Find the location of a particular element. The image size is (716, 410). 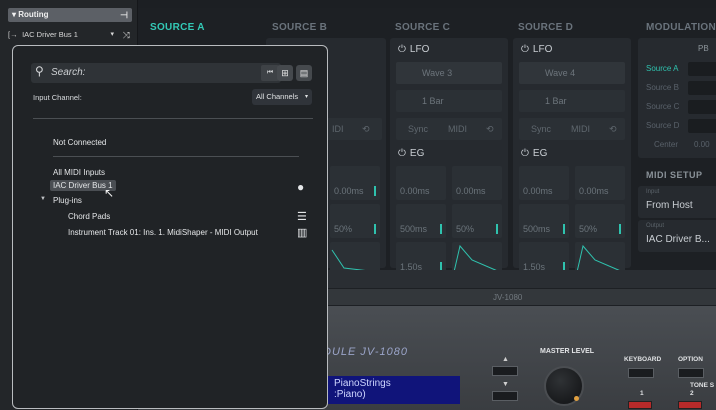

wave-select: Wave 4 is located at coordinates (572, 73).